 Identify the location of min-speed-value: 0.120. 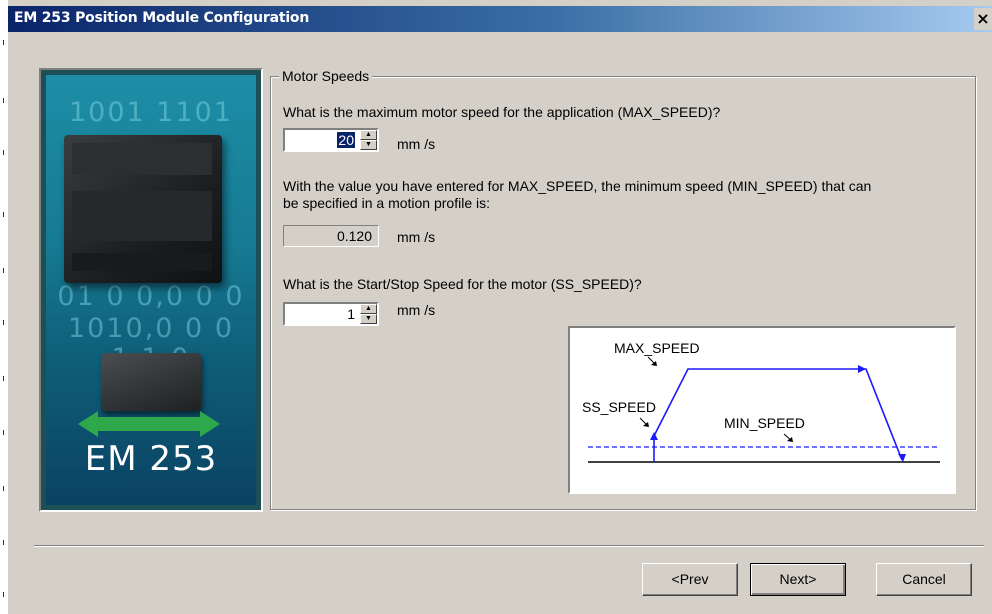
(354, 236).